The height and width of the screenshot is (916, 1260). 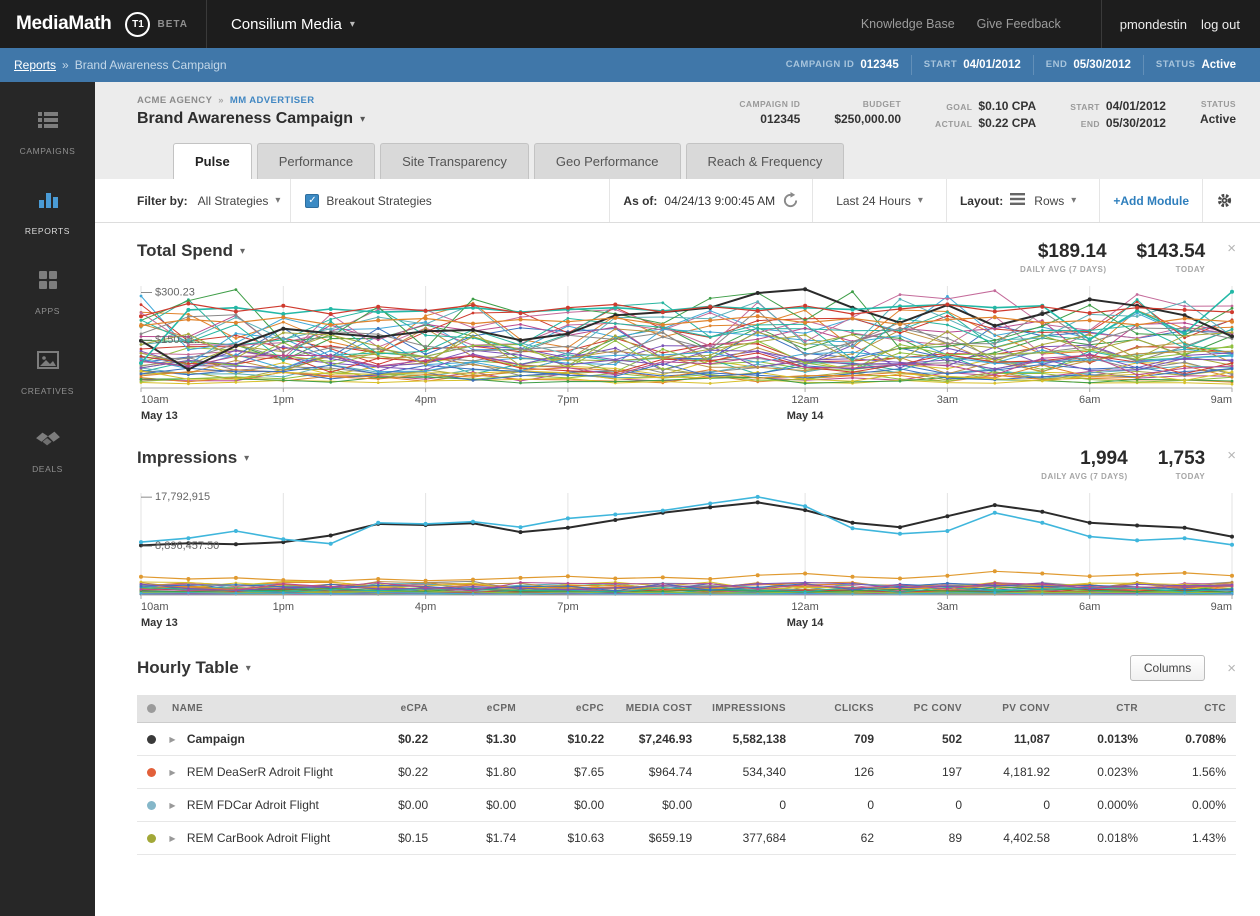 I want to click on sidebar-item-deals: DEALS, so click(x=47, y=468).